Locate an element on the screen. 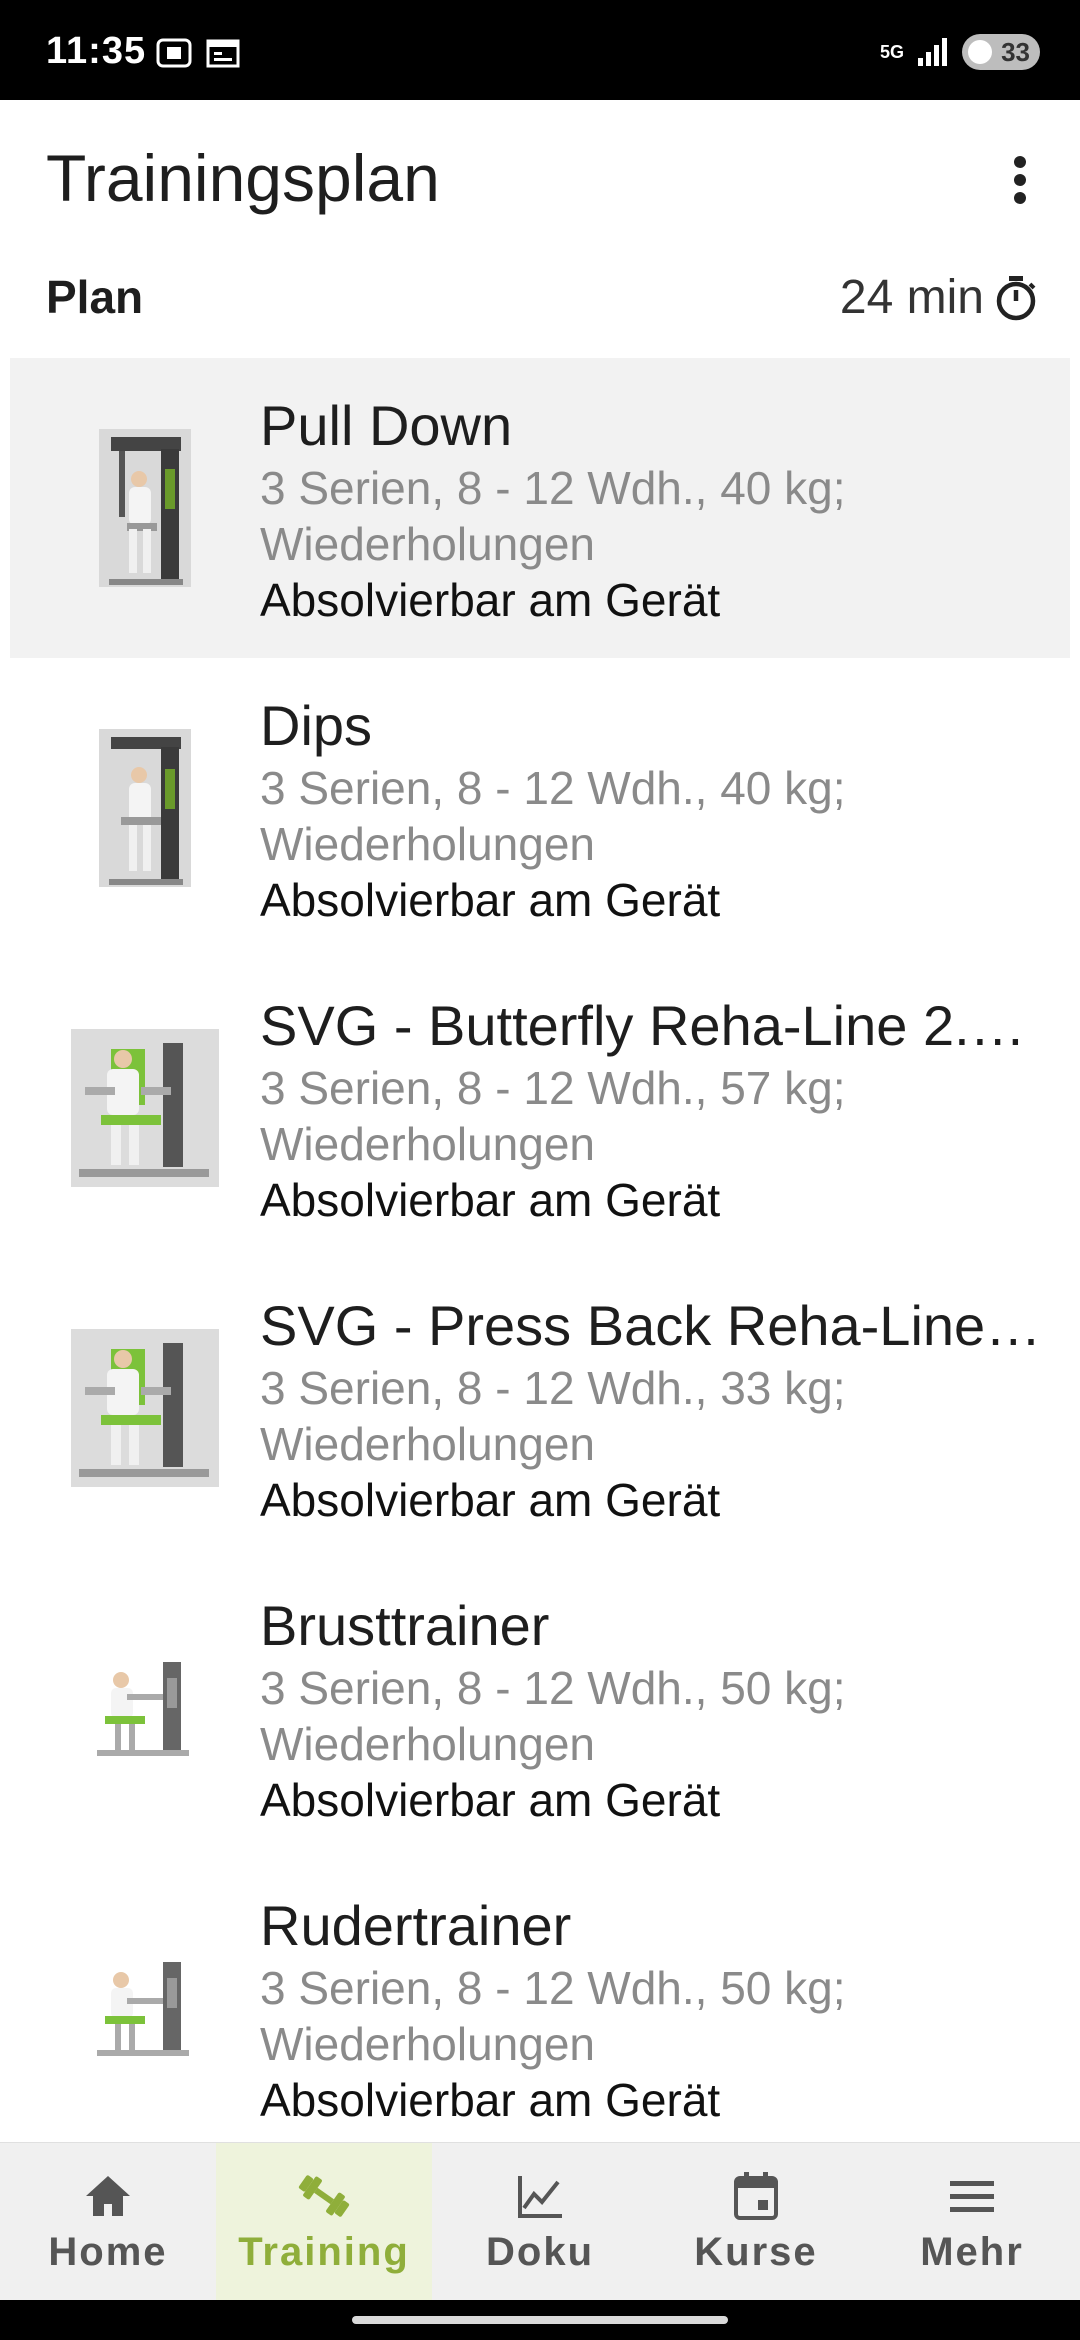 This screenshot has width=1080, height=2340. section-label: Plan is located at coordinates (95, 297).